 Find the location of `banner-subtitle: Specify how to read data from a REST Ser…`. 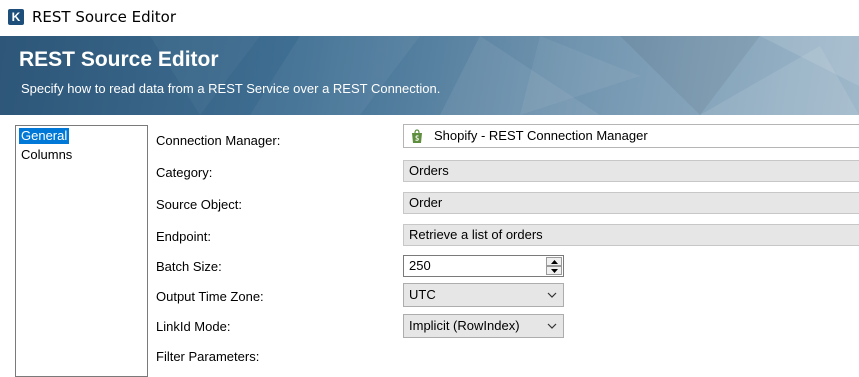

banner-subtitle: Specify how to read data from a REST Ser… is located at coordinates (231, 88).